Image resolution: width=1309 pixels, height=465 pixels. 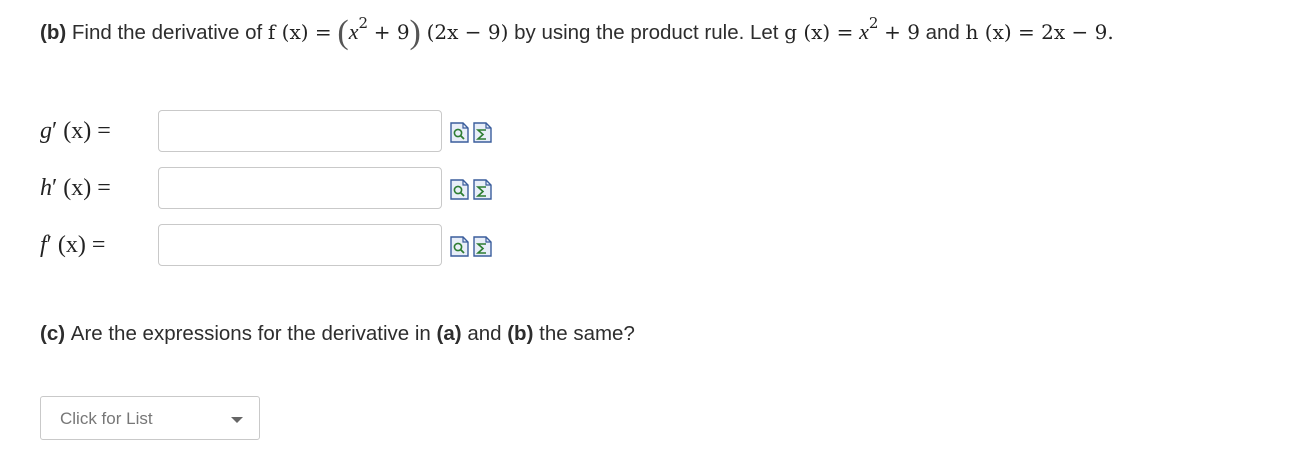 I want to click on answer-row-h-prime: h′ (x) =, so click(x=275, y=190).